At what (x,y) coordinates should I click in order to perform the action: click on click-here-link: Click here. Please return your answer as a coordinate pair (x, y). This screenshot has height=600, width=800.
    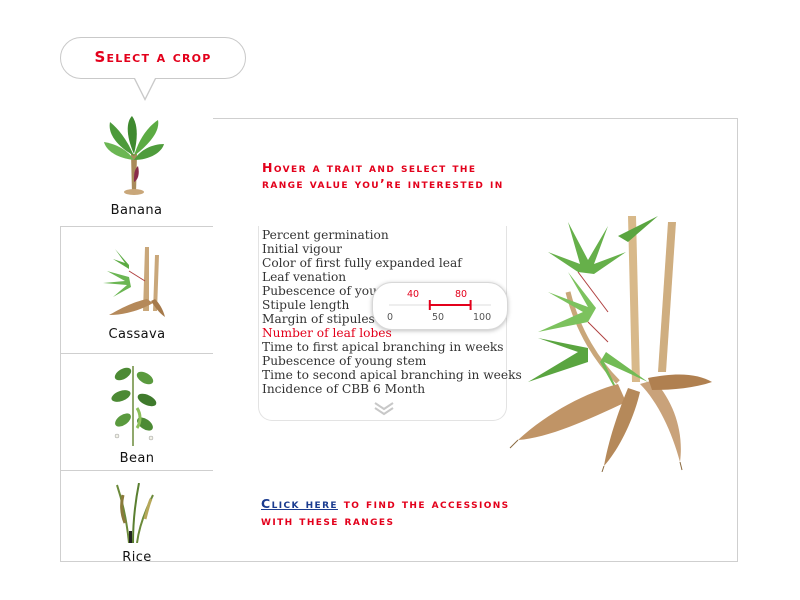
    Looking at the image, I should click on (299, 503).